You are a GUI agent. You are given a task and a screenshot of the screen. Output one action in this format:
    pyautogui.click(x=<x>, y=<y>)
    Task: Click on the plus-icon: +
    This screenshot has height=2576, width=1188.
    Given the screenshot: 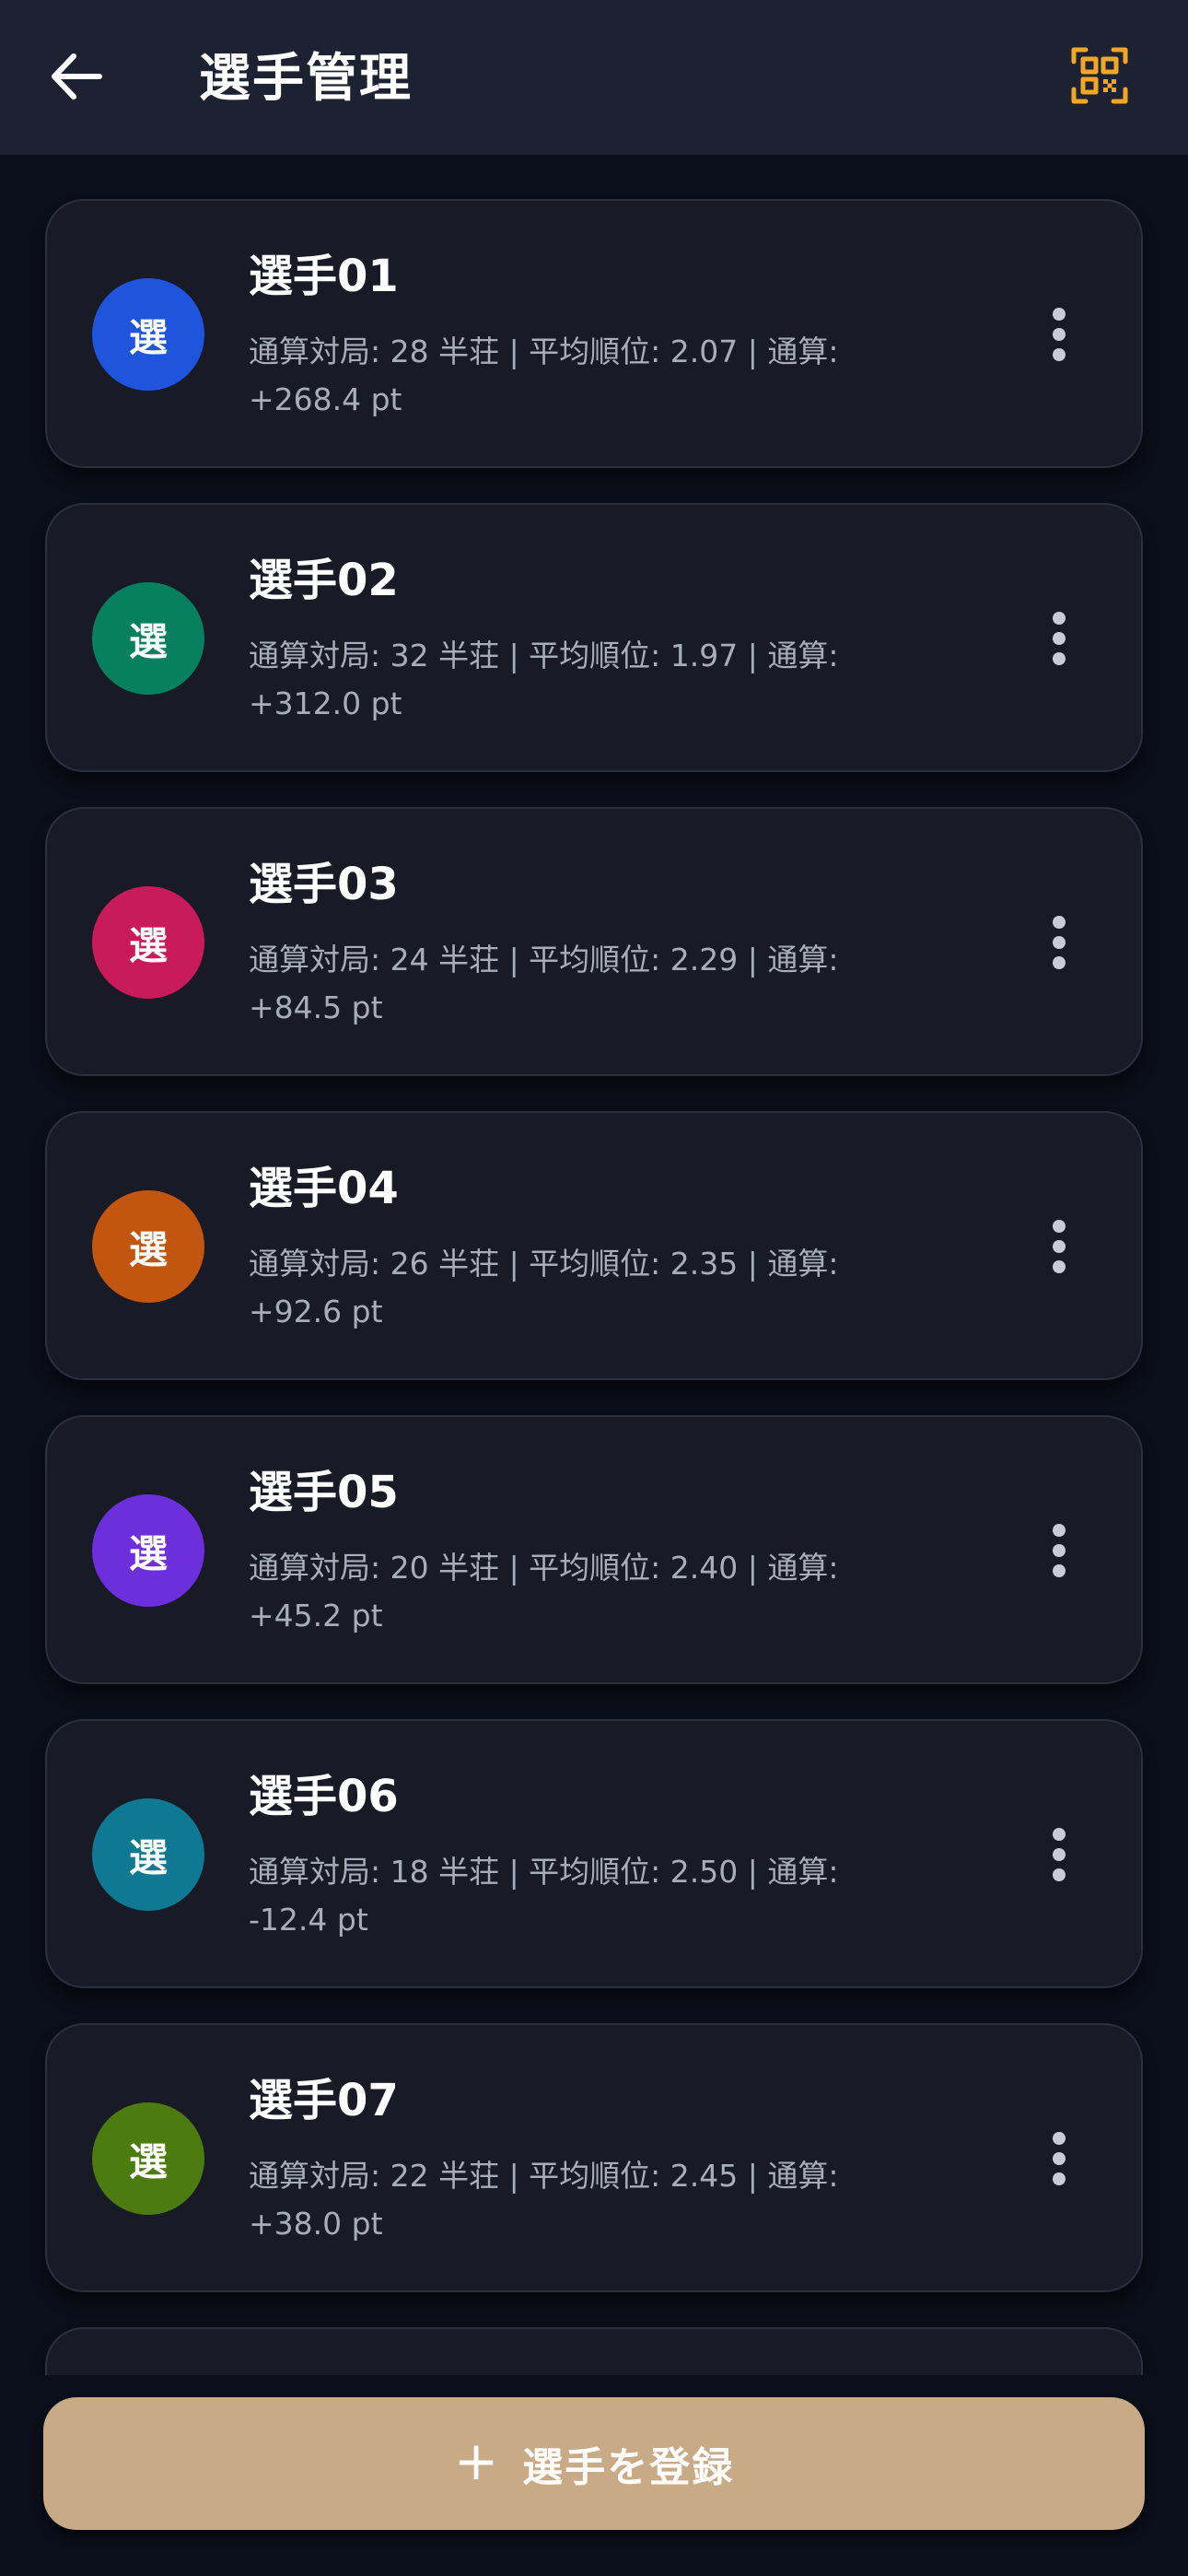 What is the action you would take?
    pyautogui.click(x=476, y=2461)
    